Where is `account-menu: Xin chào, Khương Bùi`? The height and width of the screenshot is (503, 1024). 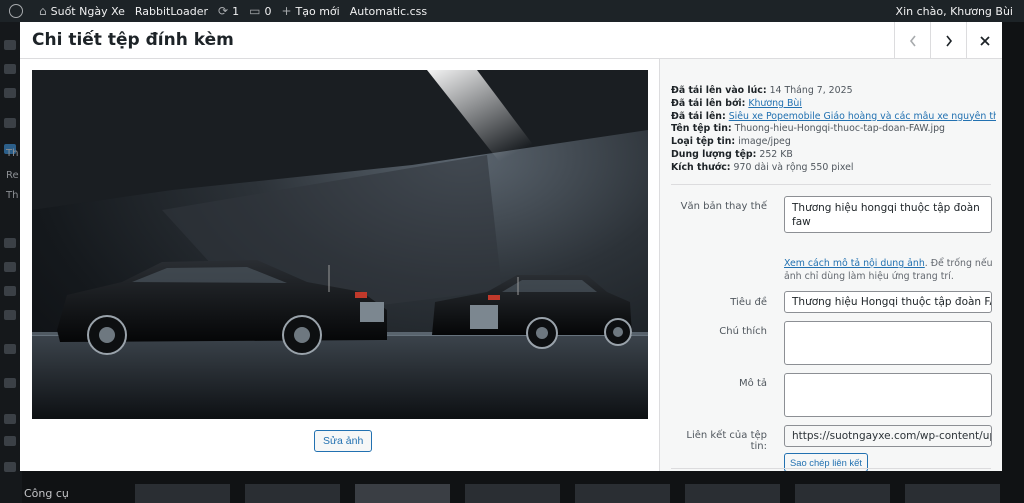 account-menu: Xin chào, Khương Bùi is located at coordinates (954, 11).